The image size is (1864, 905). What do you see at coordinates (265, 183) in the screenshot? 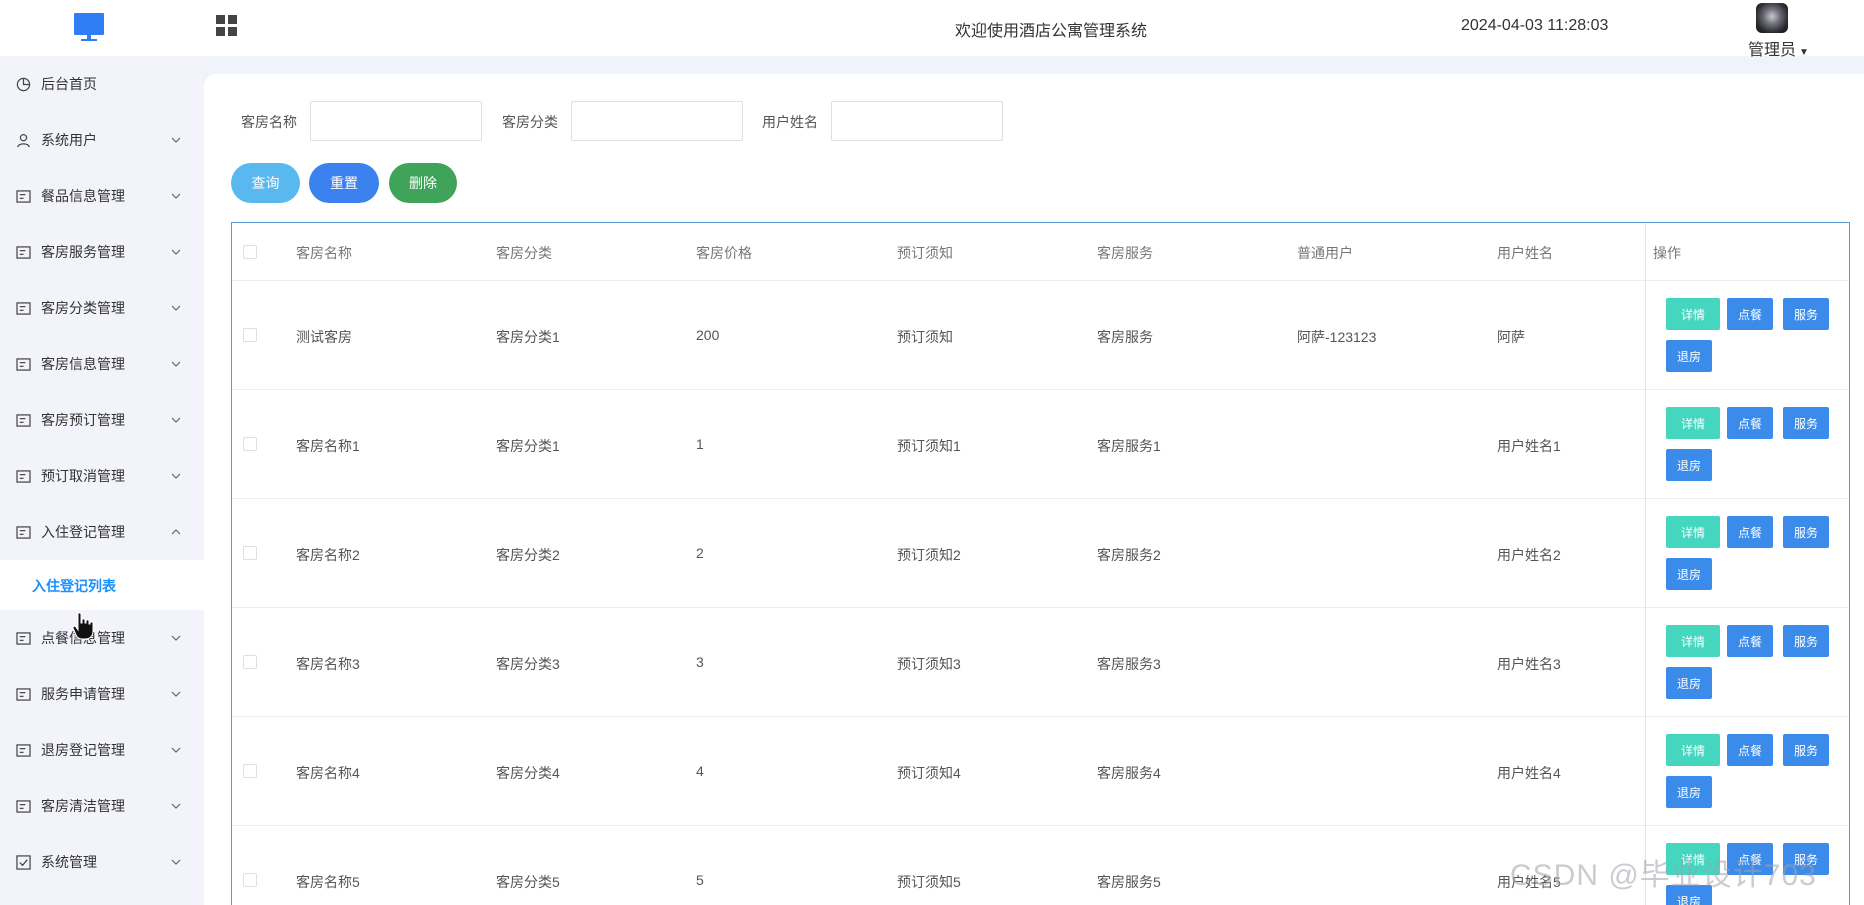
I see `query-button: 查询` at bounding box center [265, 183].